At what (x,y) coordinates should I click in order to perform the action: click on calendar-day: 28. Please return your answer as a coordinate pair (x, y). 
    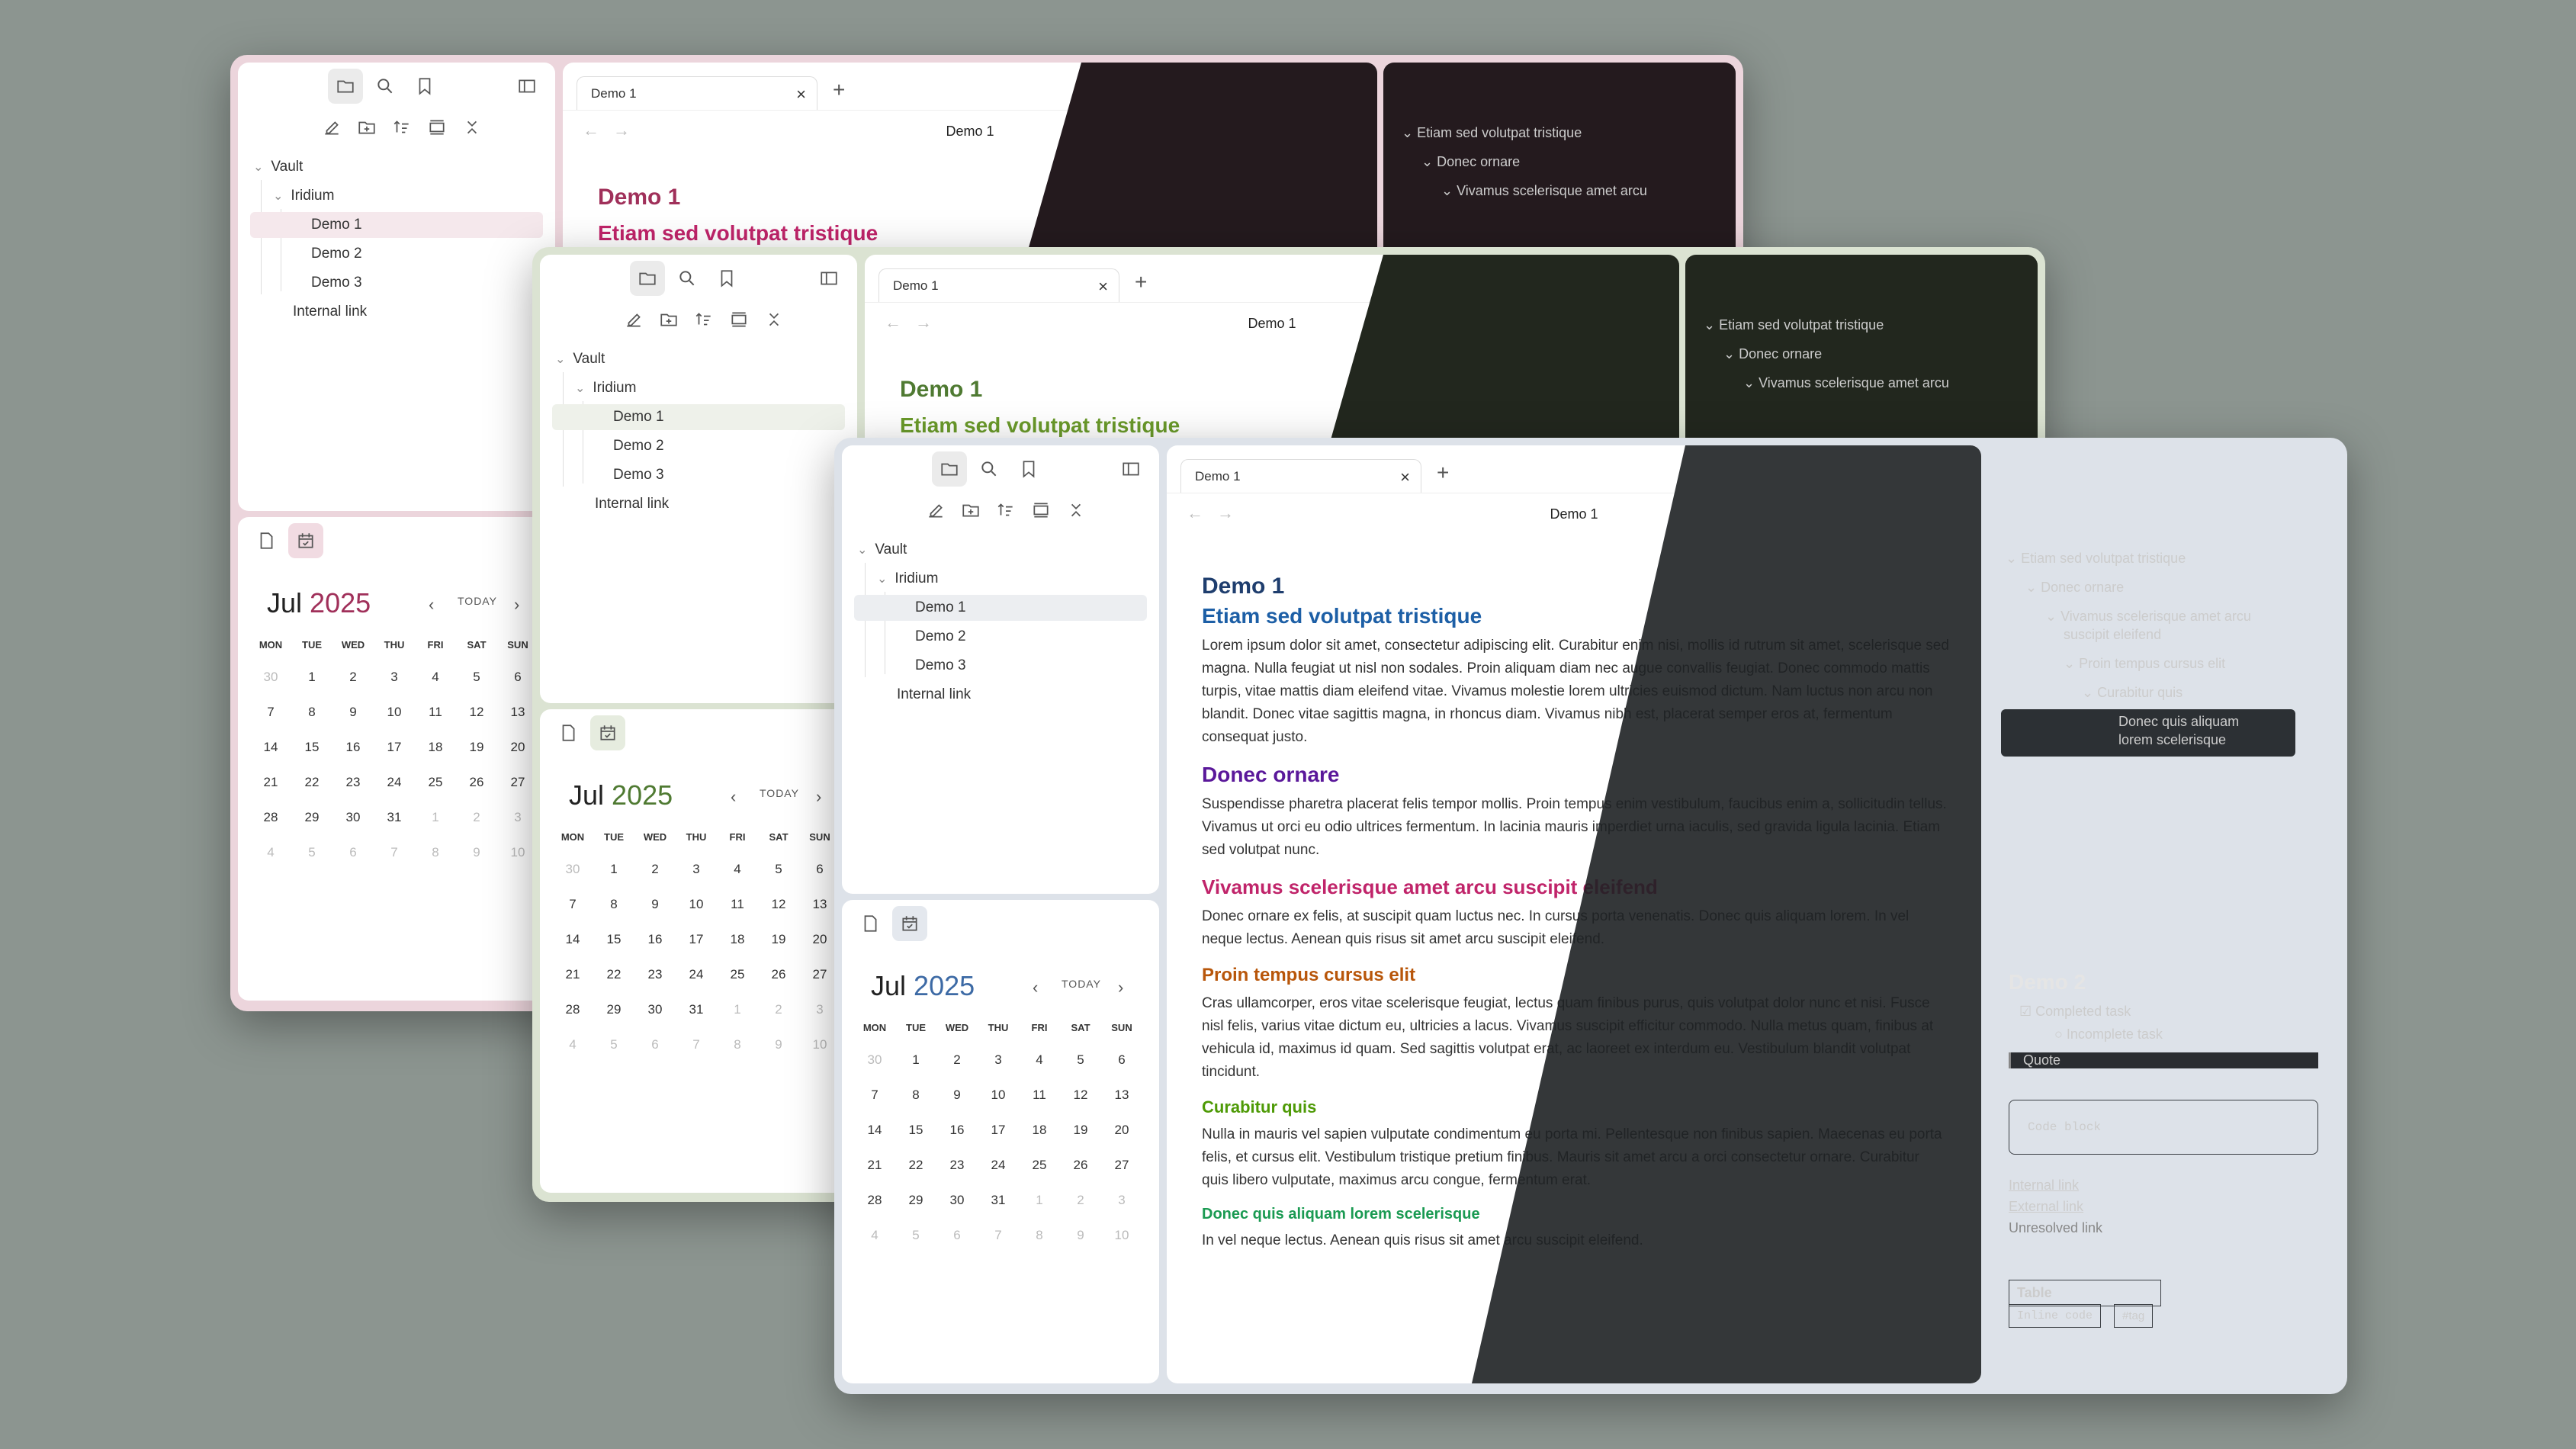
    Looking at the image, I should click on (271, 818).